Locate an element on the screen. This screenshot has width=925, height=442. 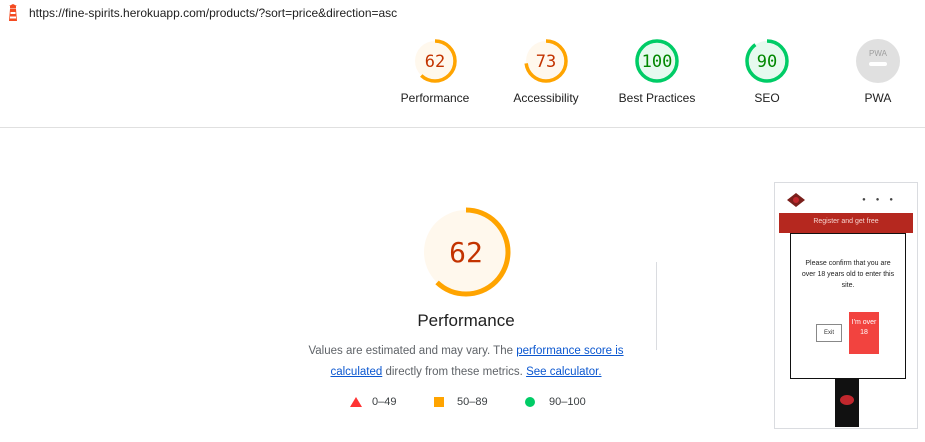
gauge-seo: 90 SEO is located at coordinates (767, 71).